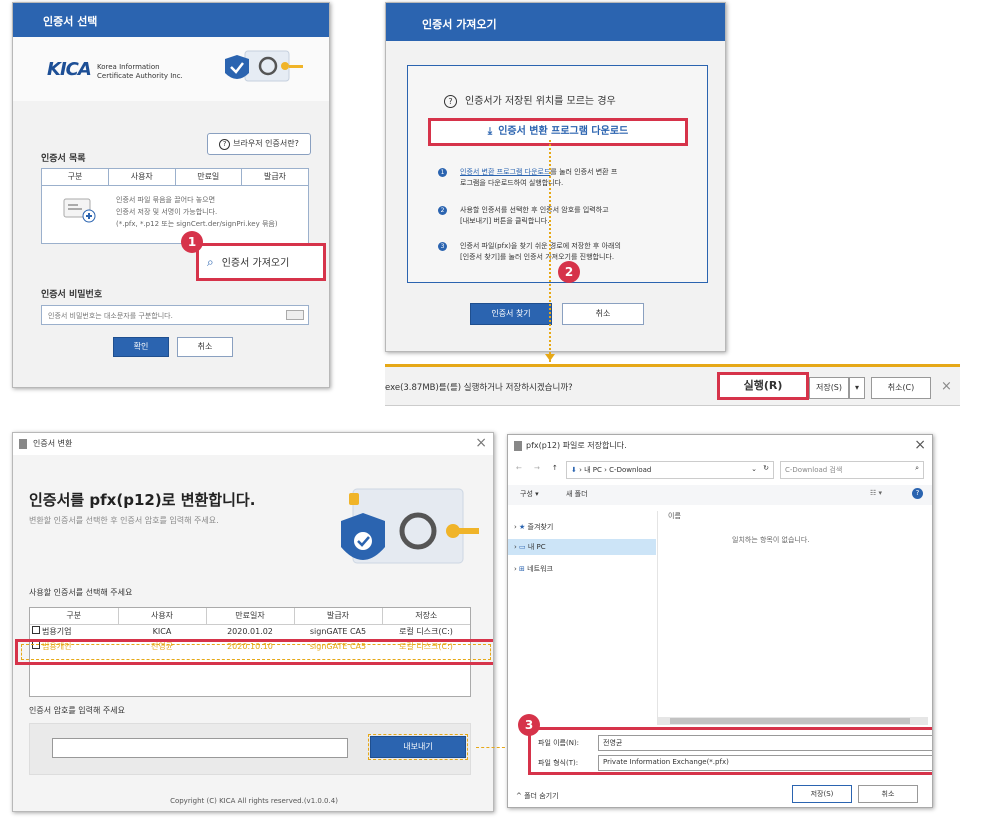  Describe the element at coordinates (730, 751) in the screenshot. I see `filename-highlight` at that location.